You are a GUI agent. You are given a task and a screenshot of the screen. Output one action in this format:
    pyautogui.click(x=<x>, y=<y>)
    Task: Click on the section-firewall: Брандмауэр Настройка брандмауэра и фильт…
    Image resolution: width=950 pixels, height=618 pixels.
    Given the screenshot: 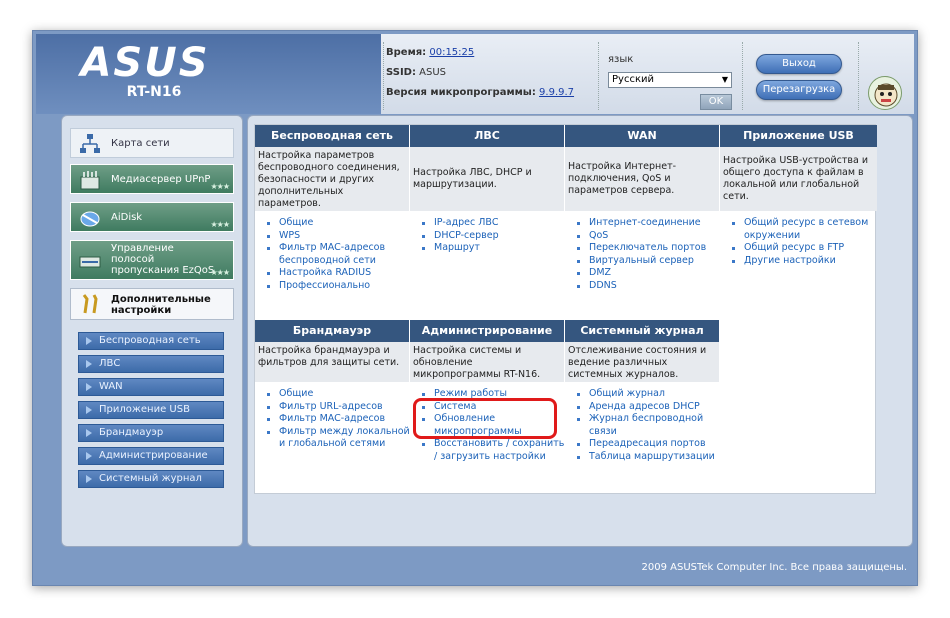 What is the action you would take?
    pyautogui.click(x=332, y=385)
    